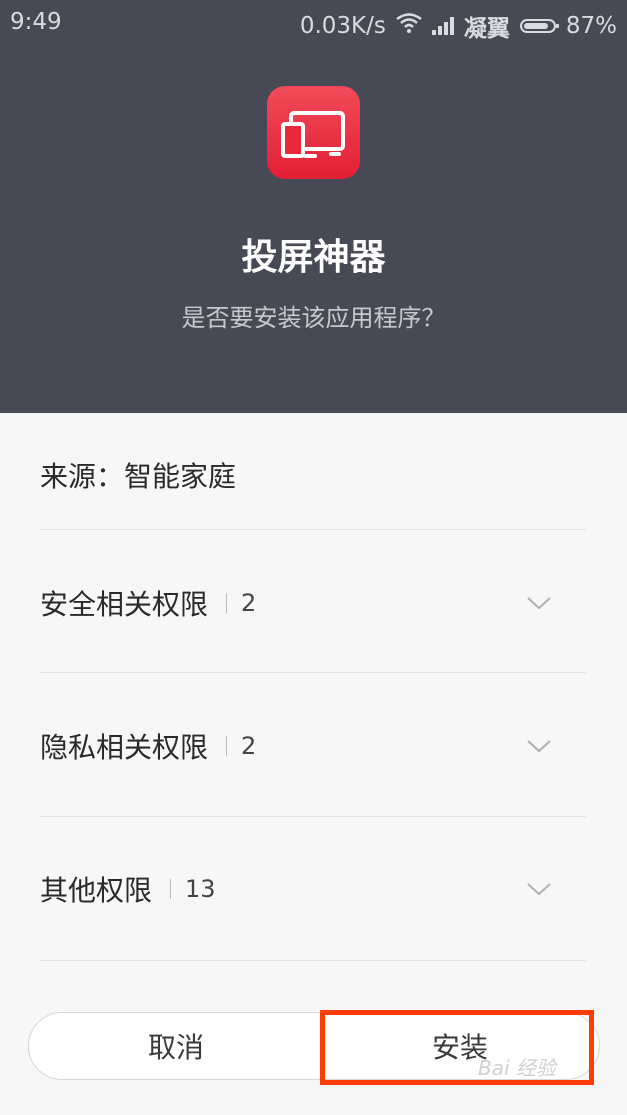  I want to click on status-bar: 9:49 0.03K/s 凝翼 87%, so click(313, 23).